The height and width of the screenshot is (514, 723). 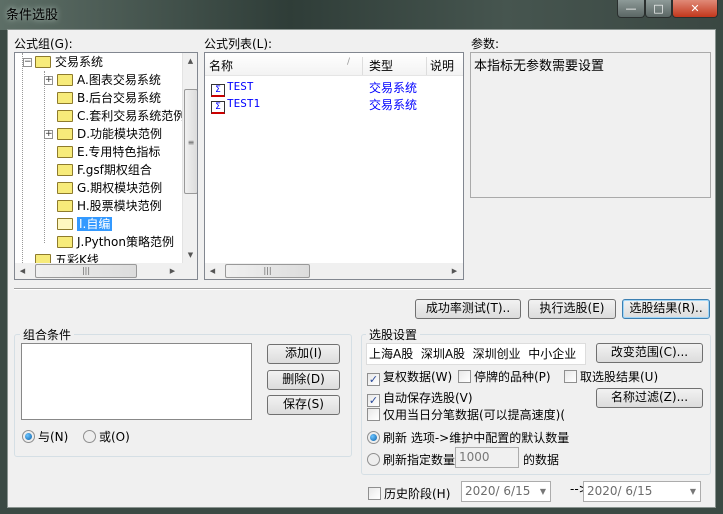 What do you see at coordinates (303, 354) in the screenshot?
I see `add-button: 添加(I)` at bounding box center [303, 354].